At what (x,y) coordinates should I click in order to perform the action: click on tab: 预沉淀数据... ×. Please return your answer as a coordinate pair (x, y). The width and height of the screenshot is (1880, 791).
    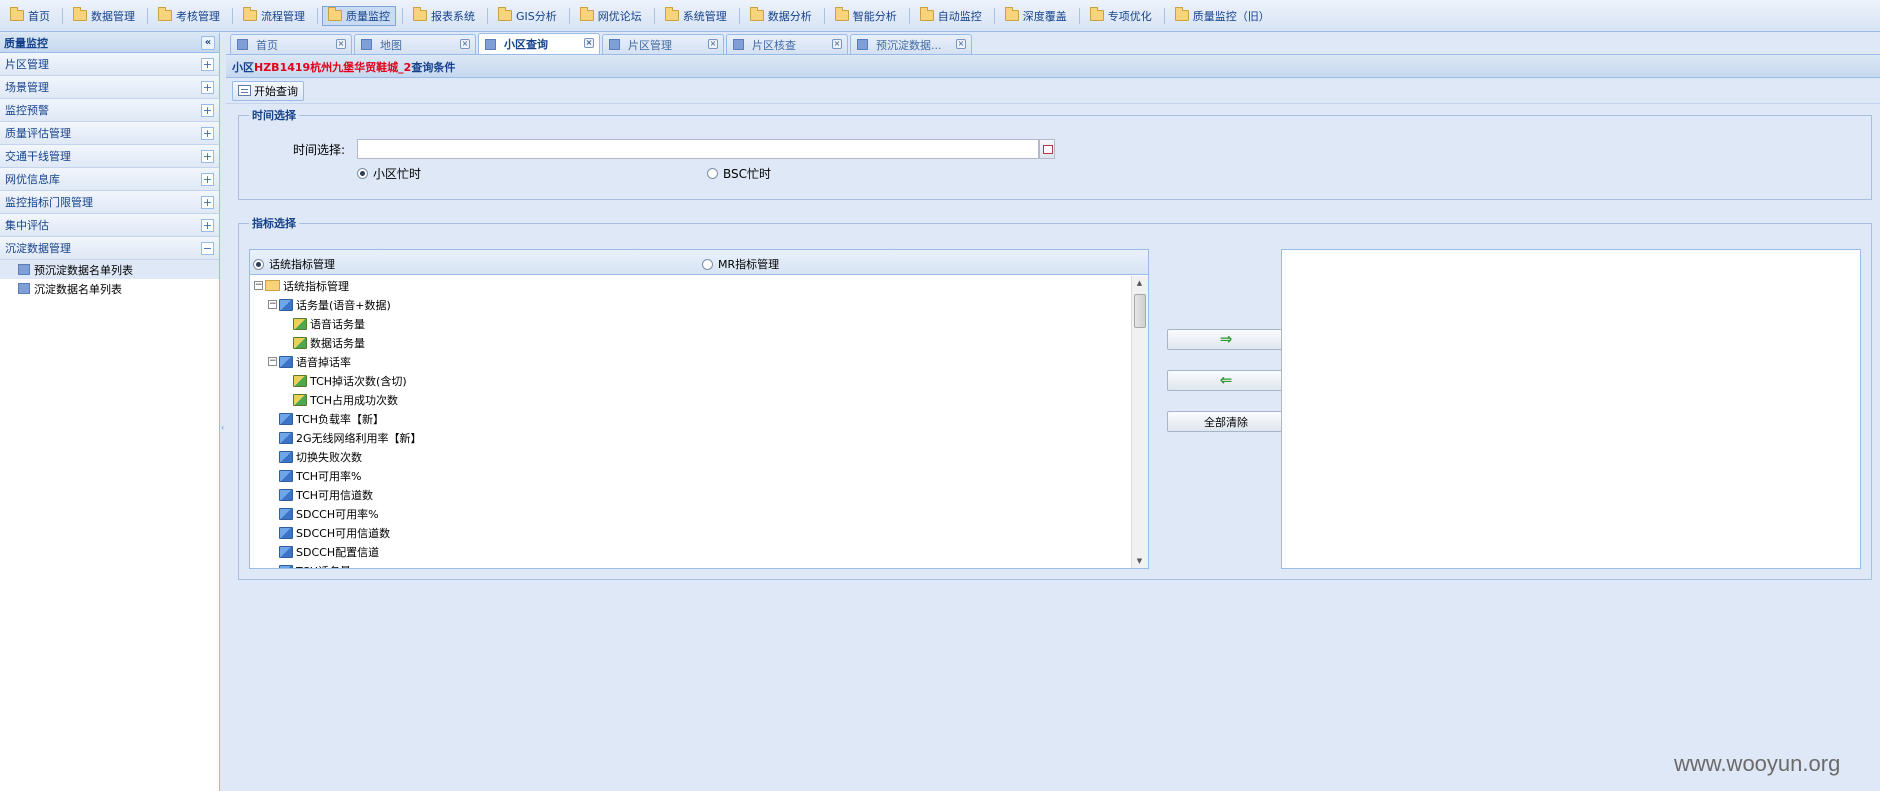
    Looking at the image, I should click on (911, 44).